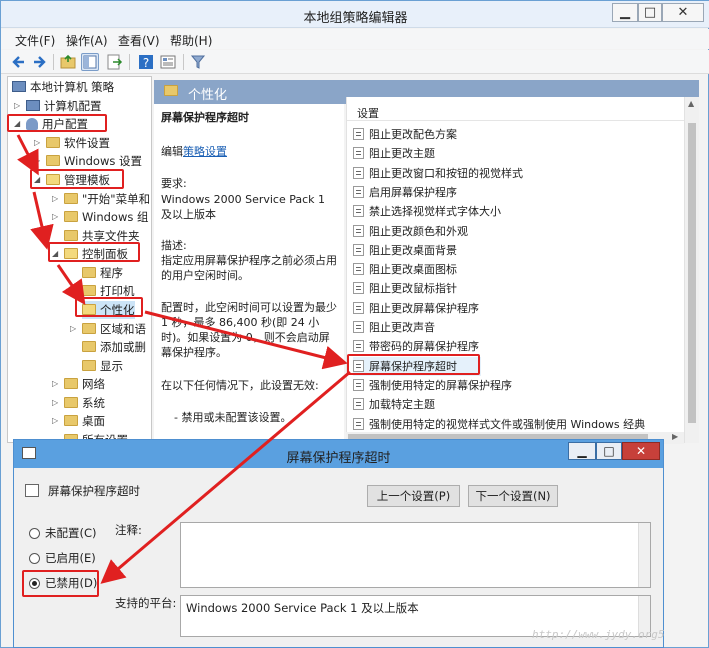  What do you see at coordinates (598, 634) in the screenshot?
I see `watermark: http://www.jydy.org5` at bounding box center [598, 634].